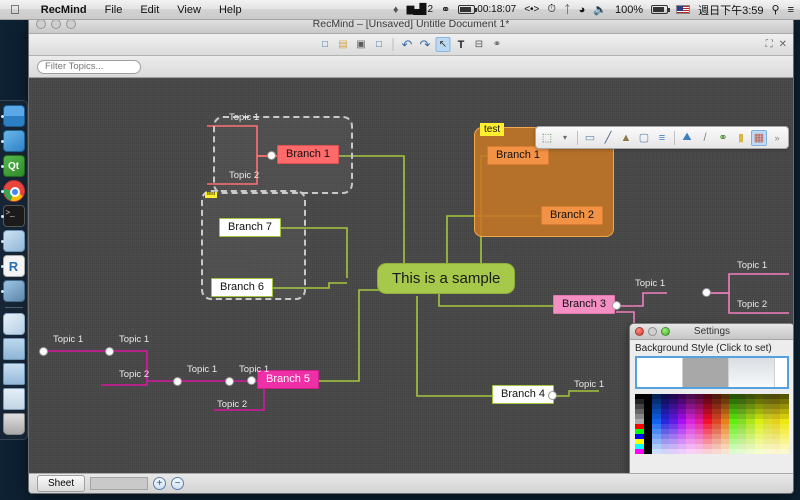  Describe the element at coordinates (407, 44) in the screenshot. I see `undo-icon: ↶` at that location.